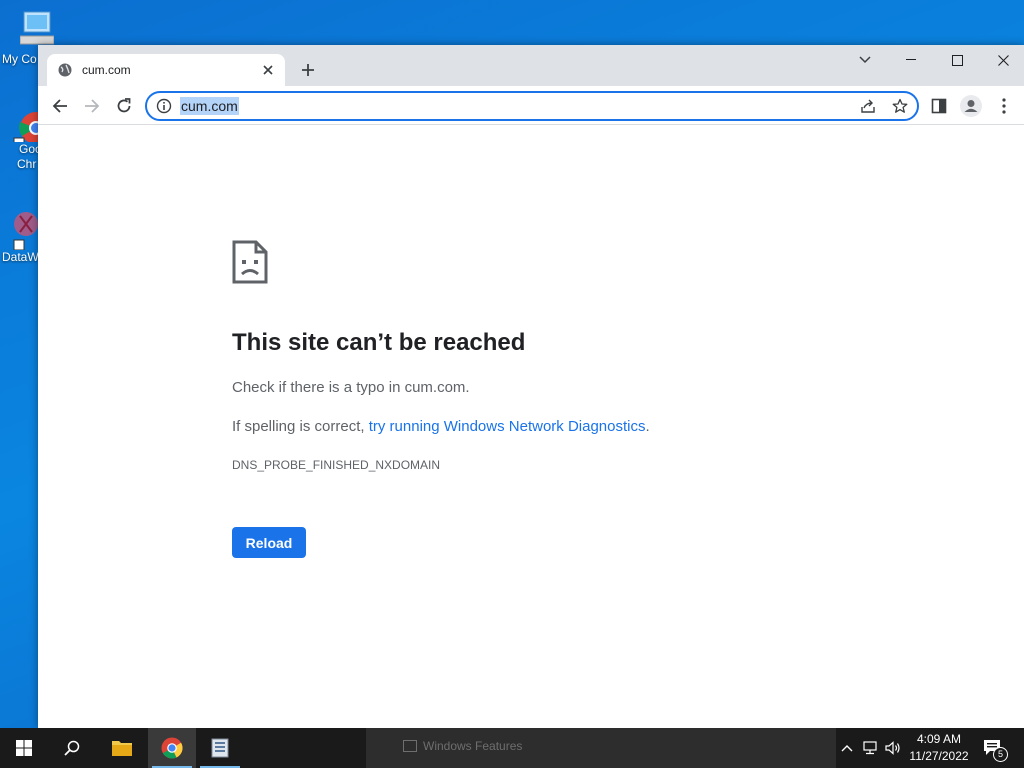  Describe the element at coordinates (531, 65) in the screenshot. I see `tab-strip: cum.com` at that location.